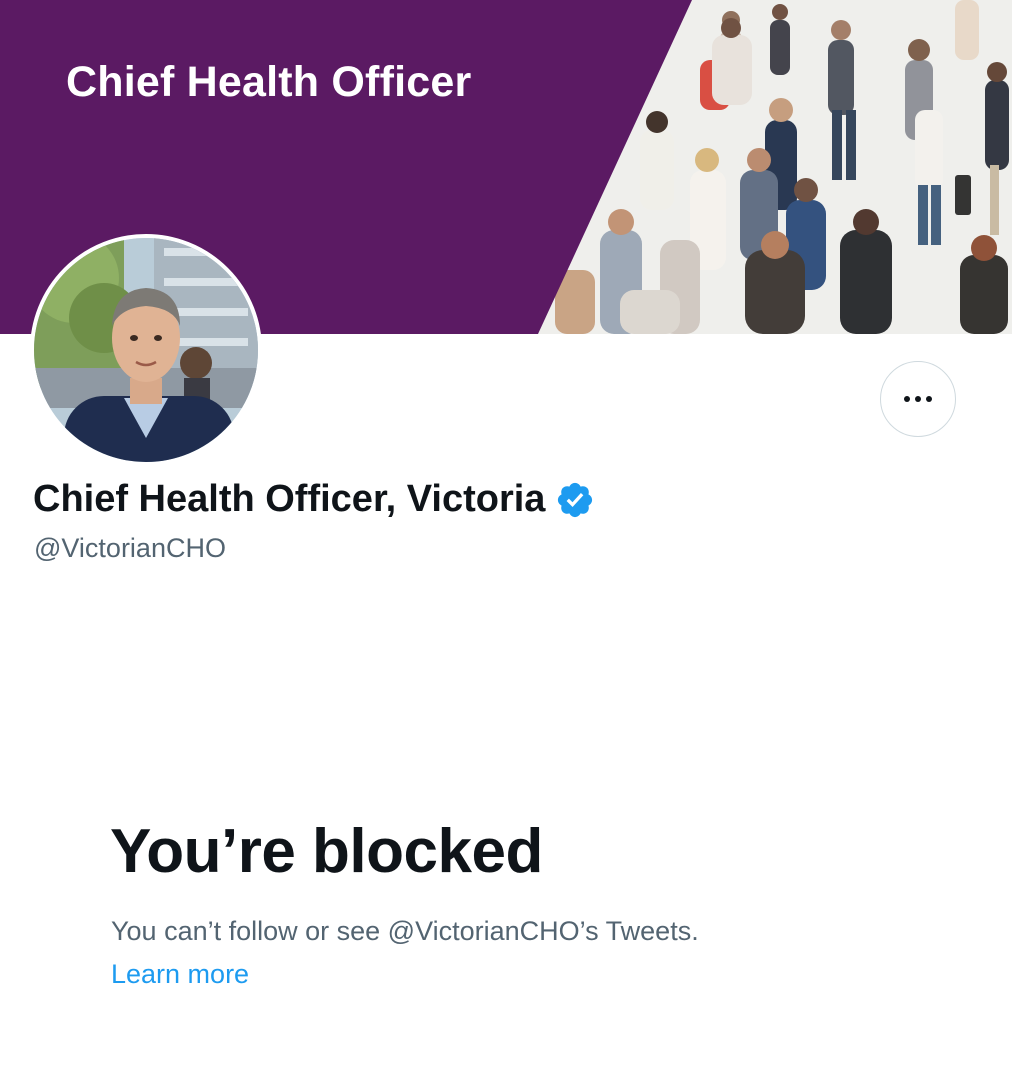 The width and height of the screenshot is (1012, 1072). I want to click on display-name: Chief Health Officer, Victoria, so click(289, 499).